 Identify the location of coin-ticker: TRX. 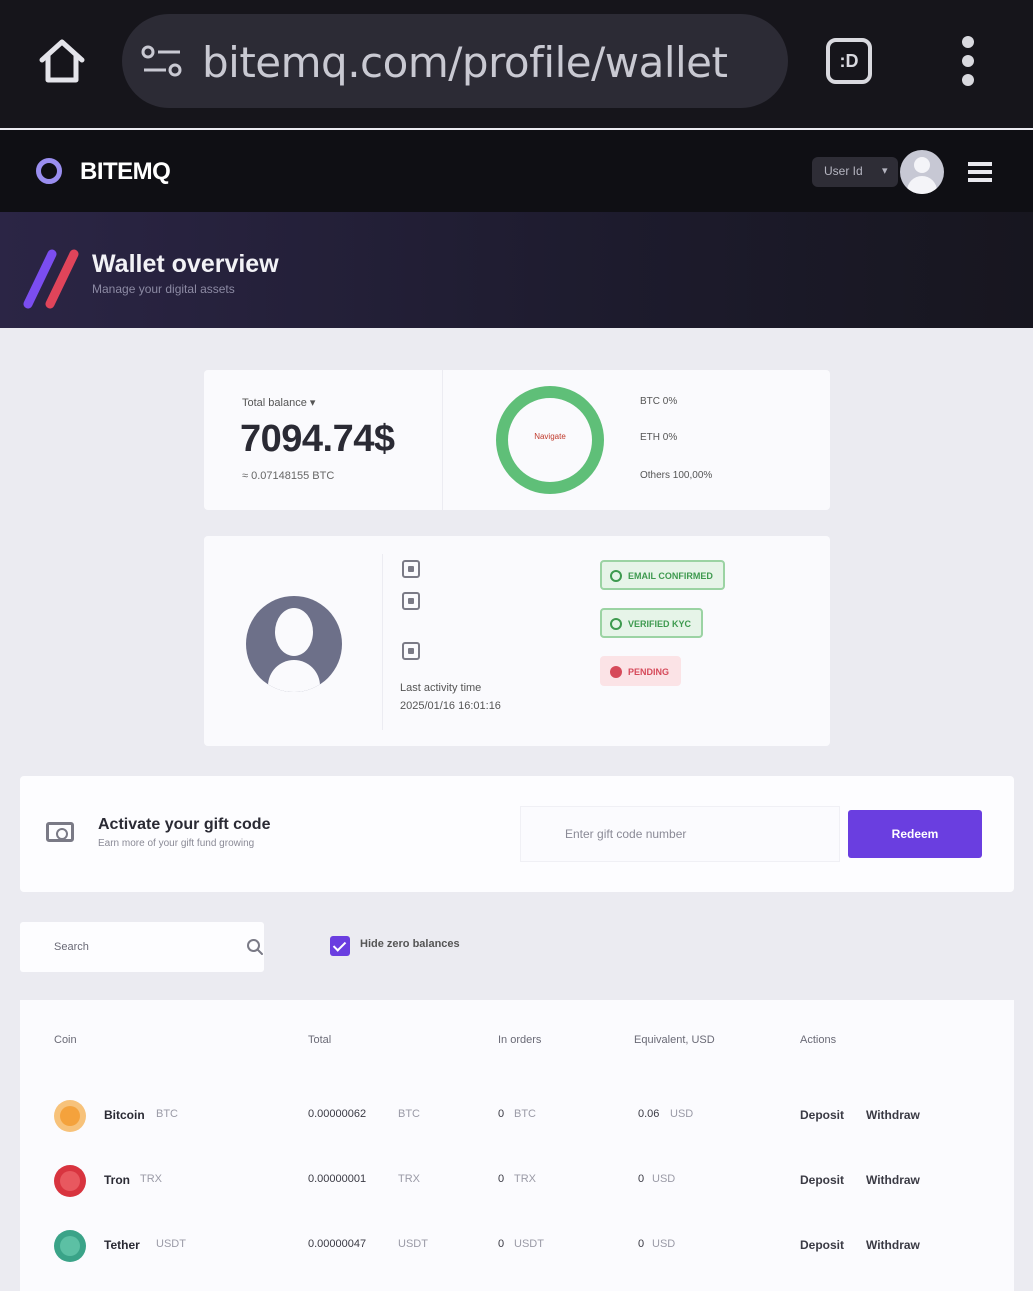
(151, 1179).